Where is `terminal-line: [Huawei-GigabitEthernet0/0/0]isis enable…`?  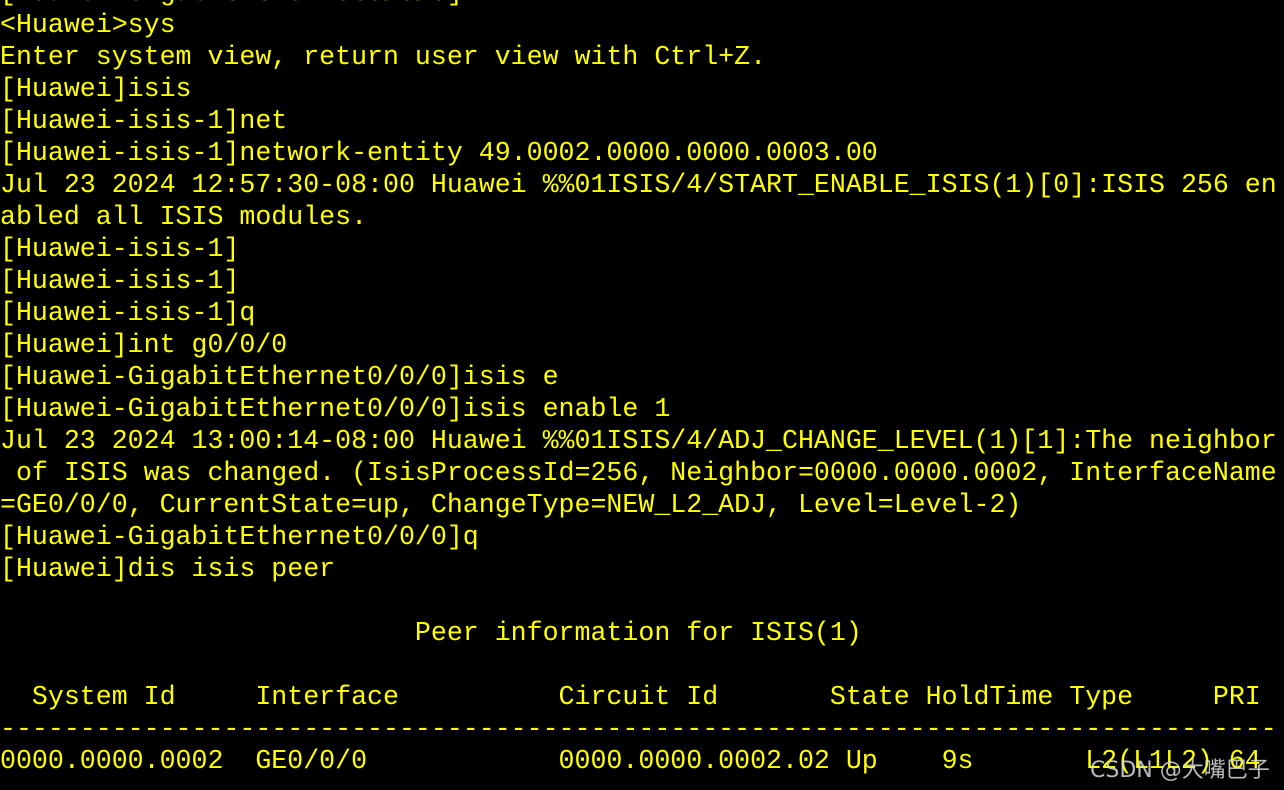 terminal-line: [Huawei-GigabitEthernet0/0/0]isis enable… is located at coordinates (335, 409).